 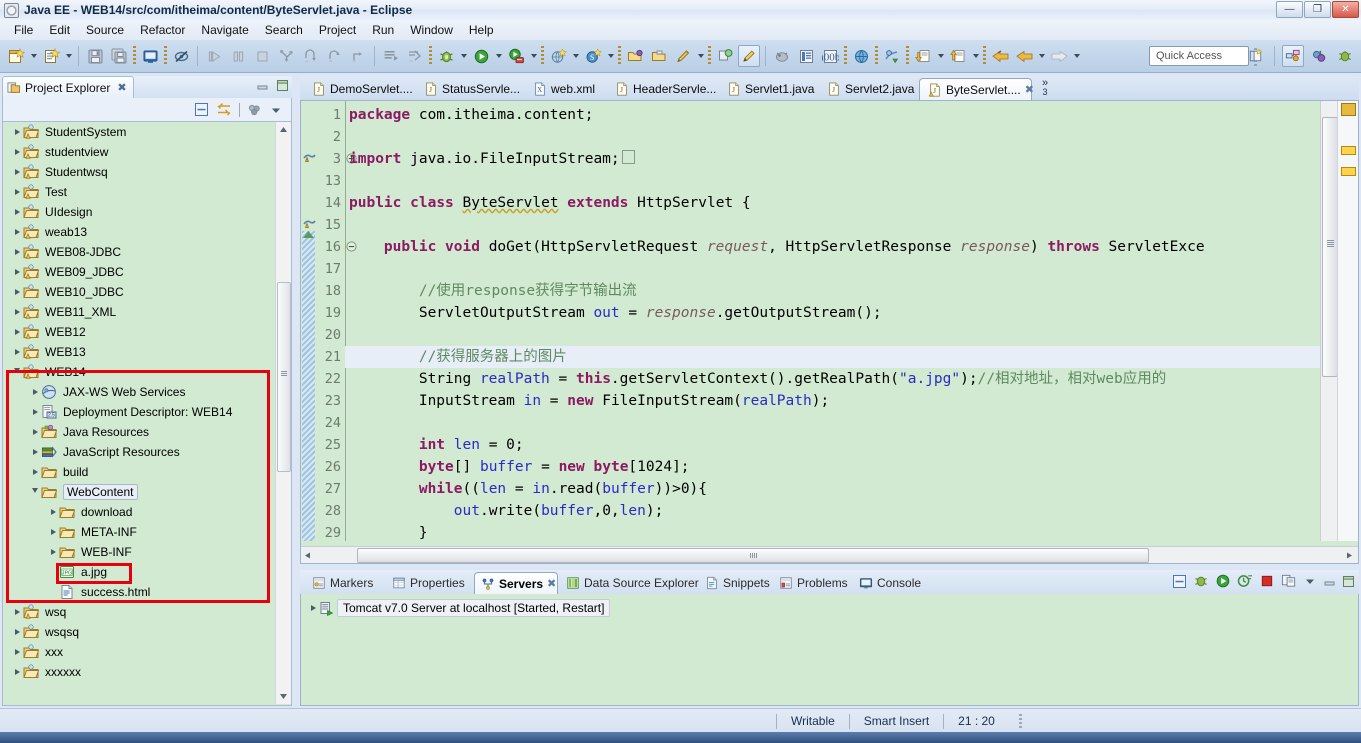 What do you see at coordinates (1267, 581) in the screenshot?
I see `stop-server-icon` at bounding box center [1267, 581].